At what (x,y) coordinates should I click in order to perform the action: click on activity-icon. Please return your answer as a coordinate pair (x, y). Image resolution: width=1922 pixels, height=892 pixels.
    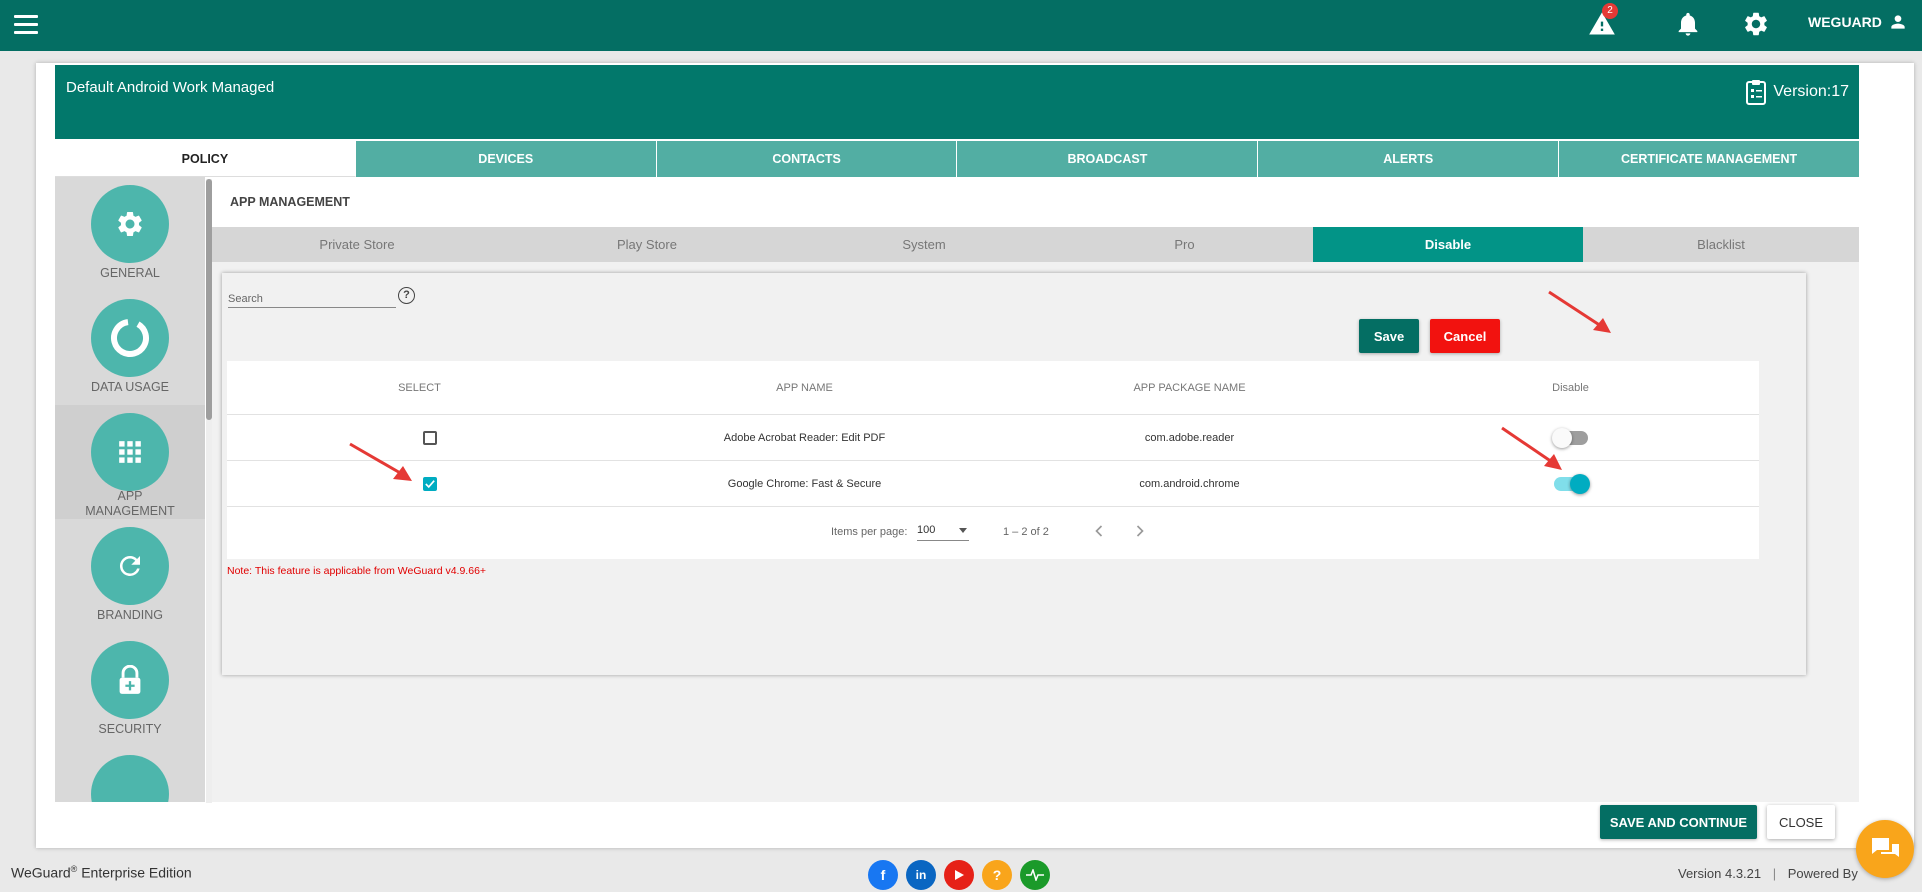
    Looking at the image, I should click on (1035, 875).